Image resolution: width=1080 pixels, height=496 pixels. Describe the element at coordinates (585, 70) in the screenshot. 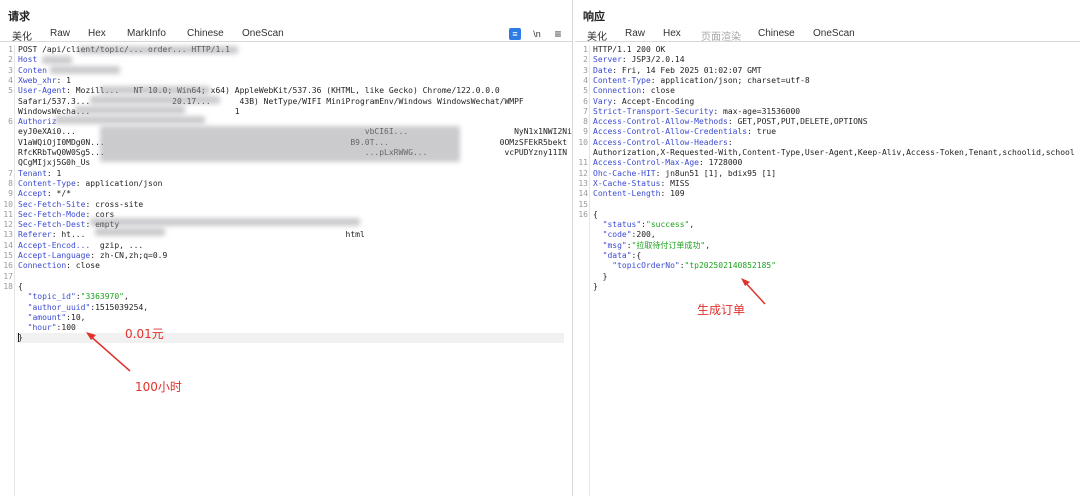

I see `line-number: 3` at that location.